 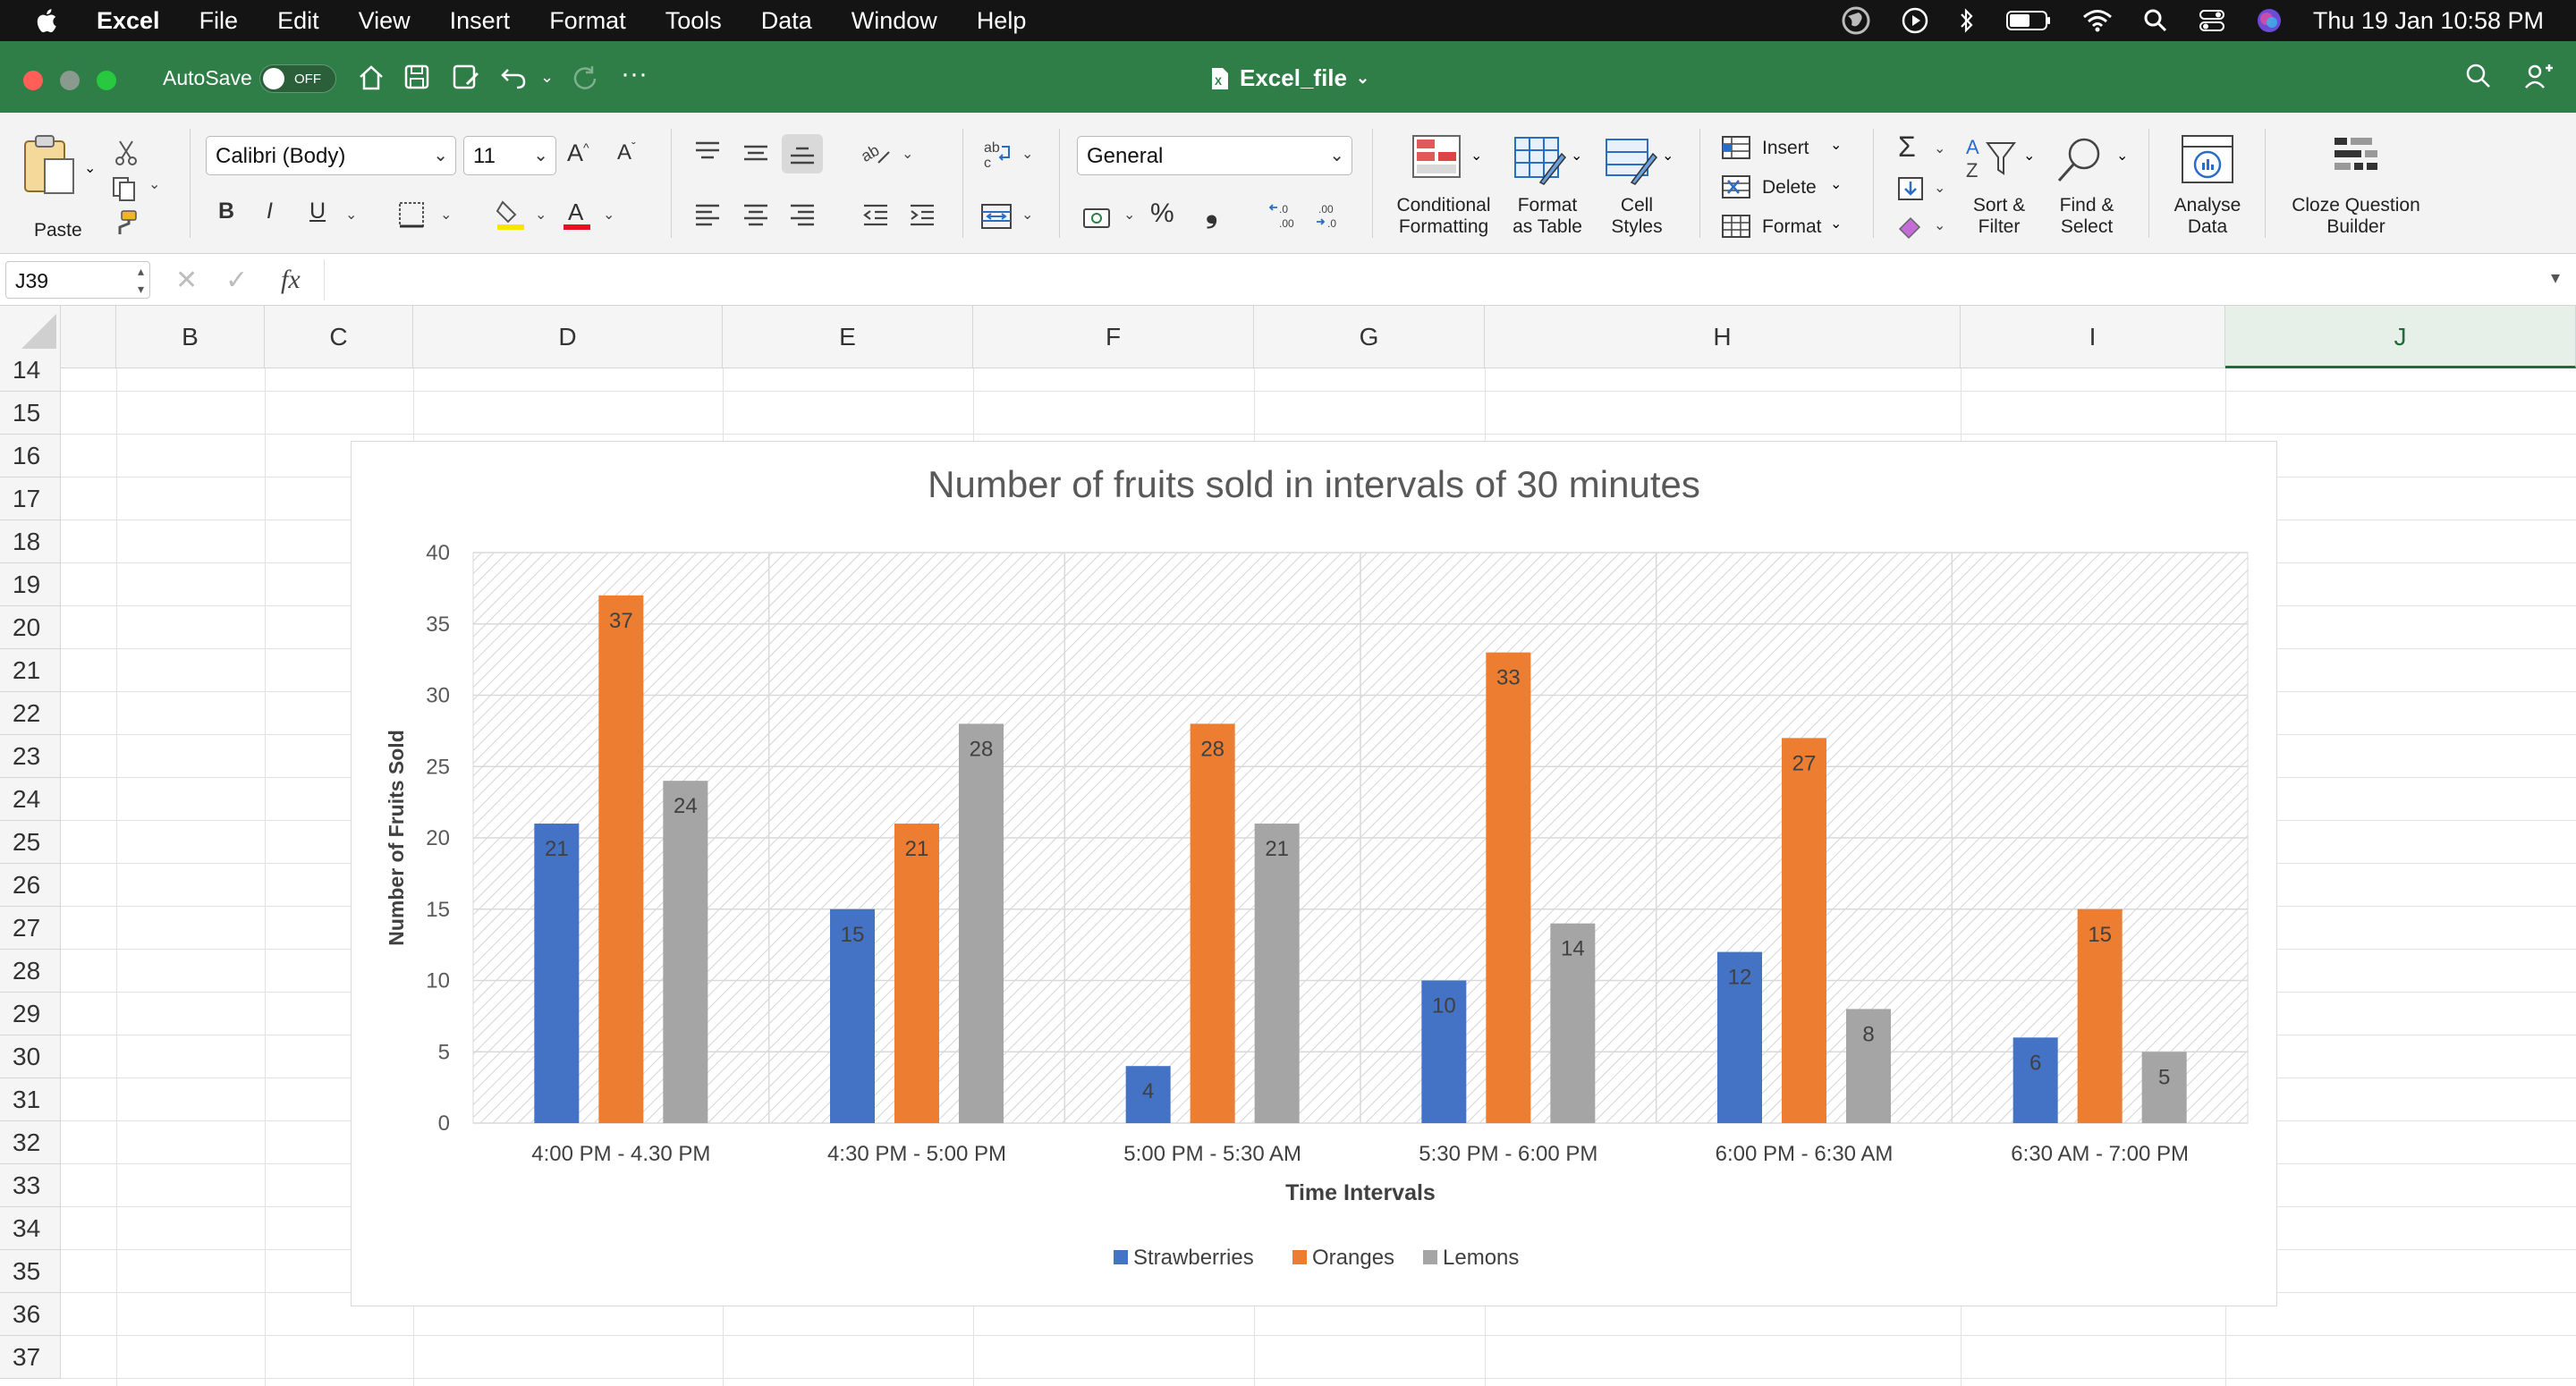 I want to click on menubar-datetime: Thu 19 Jan 10:58 PM, so click(x=2428, y=21).